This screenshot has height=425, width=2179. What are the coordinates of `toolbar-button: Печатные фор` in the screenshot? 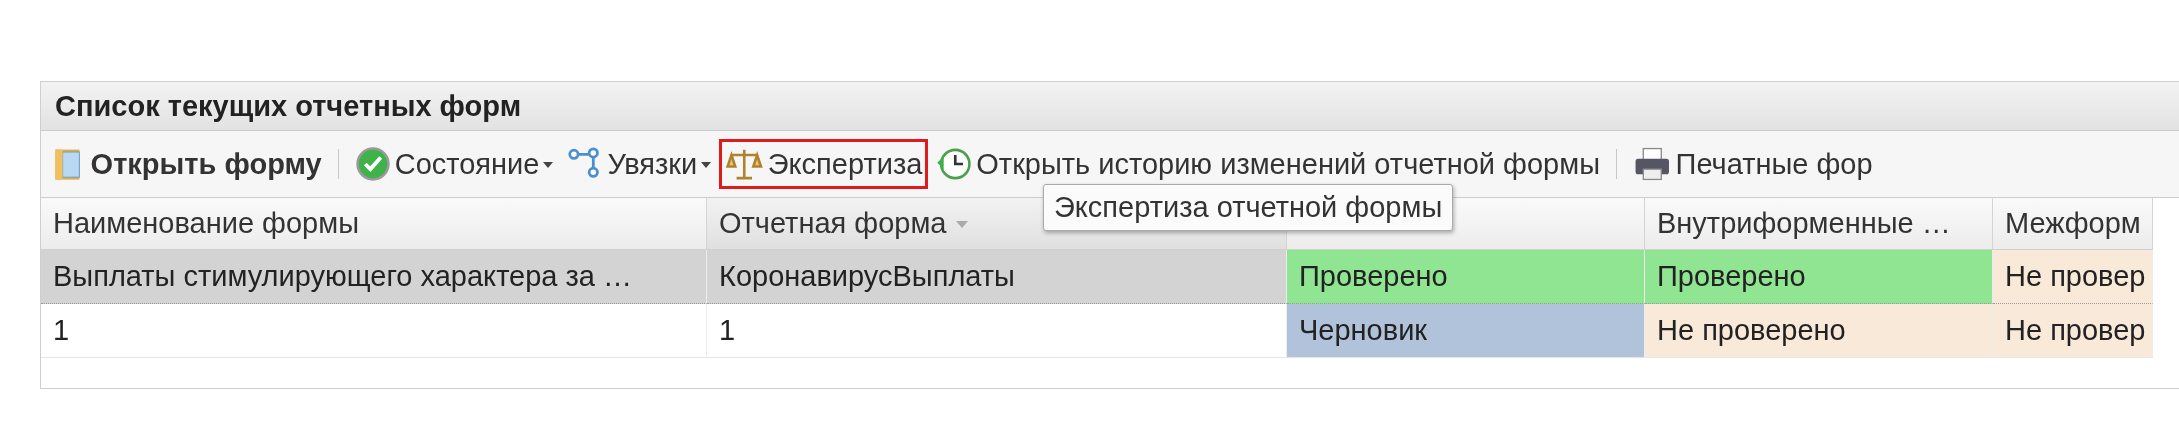 It's located at (1753, 164).